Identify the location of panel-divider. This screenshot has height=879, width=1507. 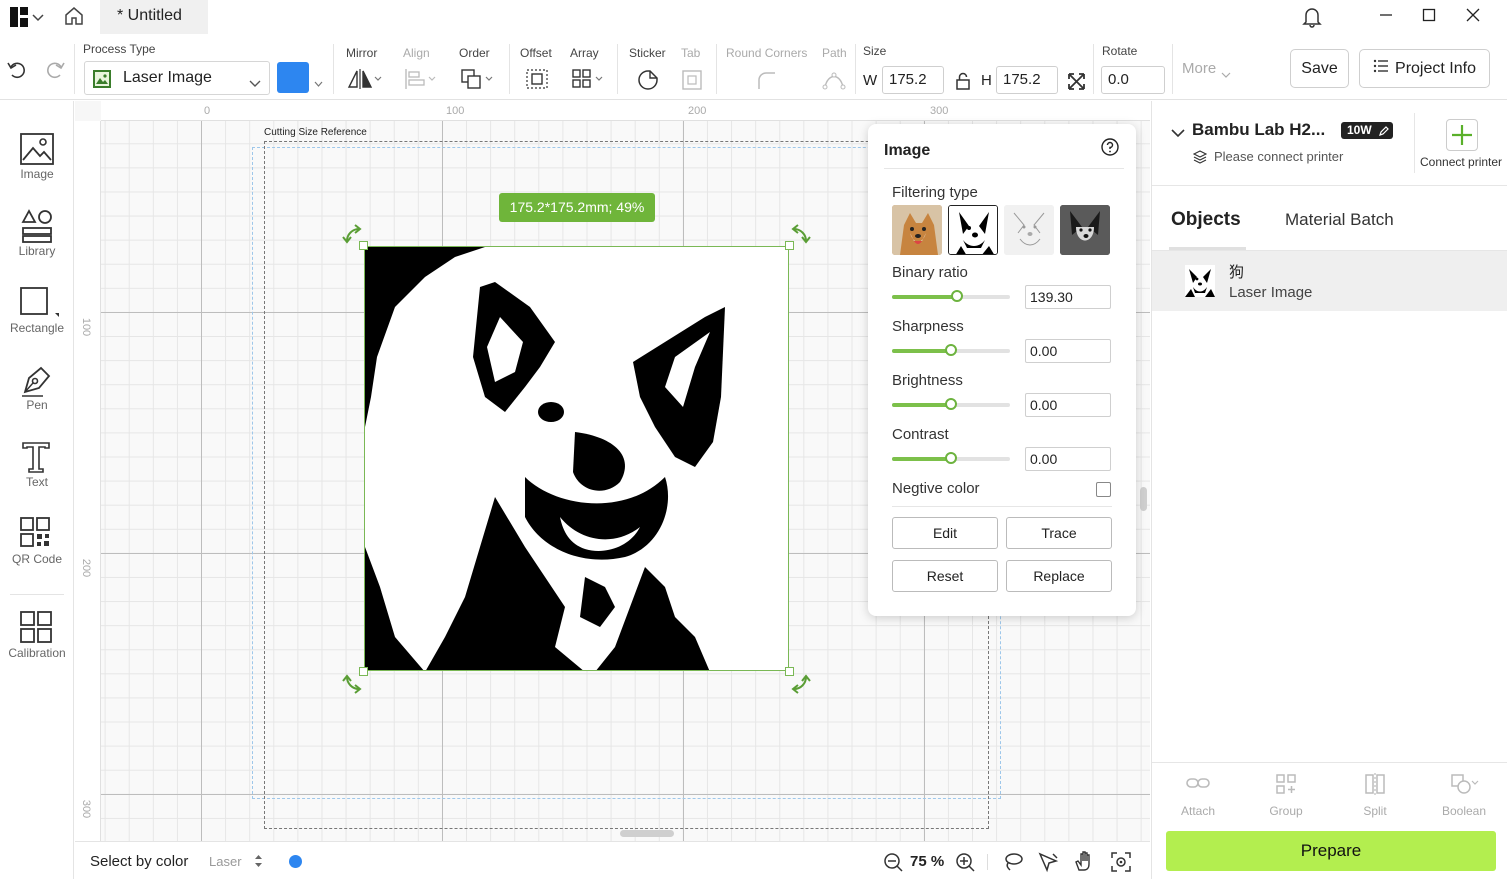
(1004, 168).